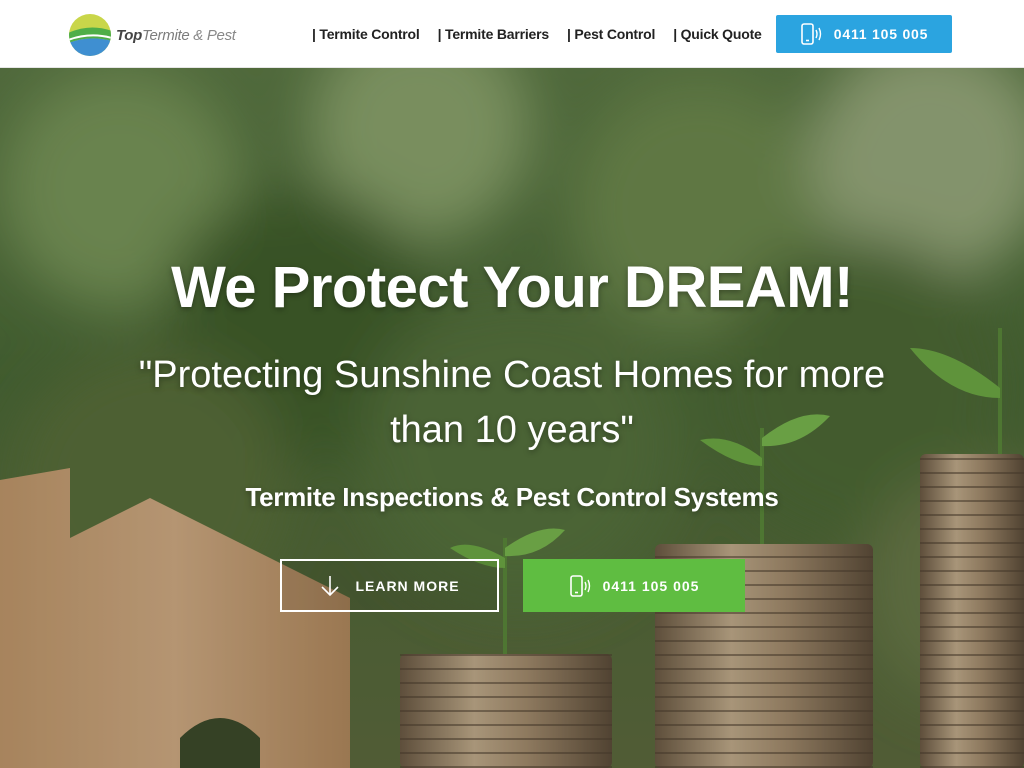  What do you see at coordinates (611, 34) in the screenshot?
I see `nav-pest-control: | Pest Control` at bounding box center [611, 34].